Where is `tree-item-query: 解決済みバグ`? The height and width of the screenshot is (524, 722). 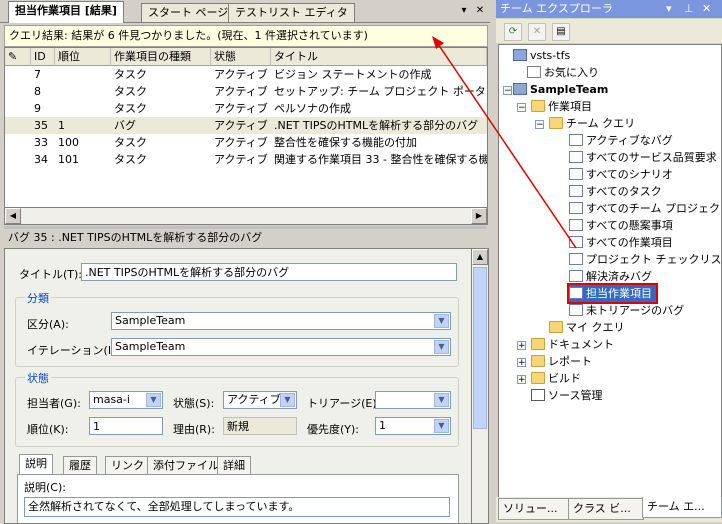 tree-item-query: 解決済みバグ is located at coordinates (610, 276).